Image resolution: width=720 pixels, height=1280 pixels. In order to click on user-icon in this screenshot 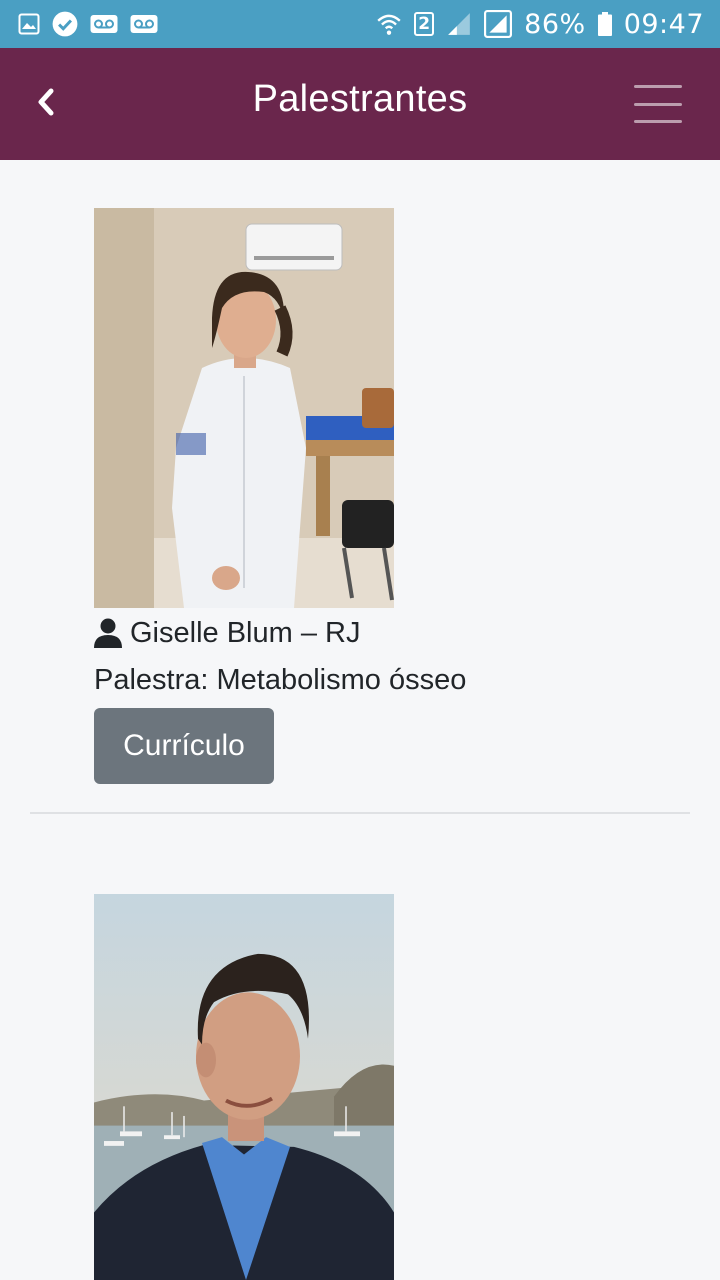, I will do `click(108, 633)`.